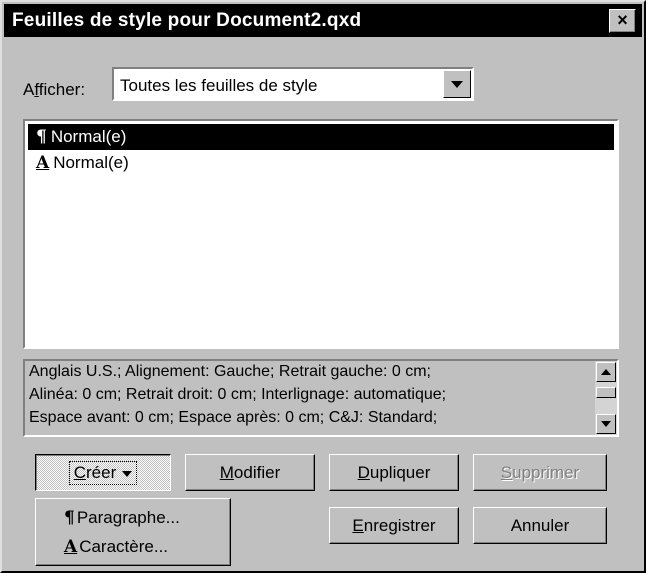 The image size is (646, 573). I want to click on modifier-button: Modifier, so click(250, 472).